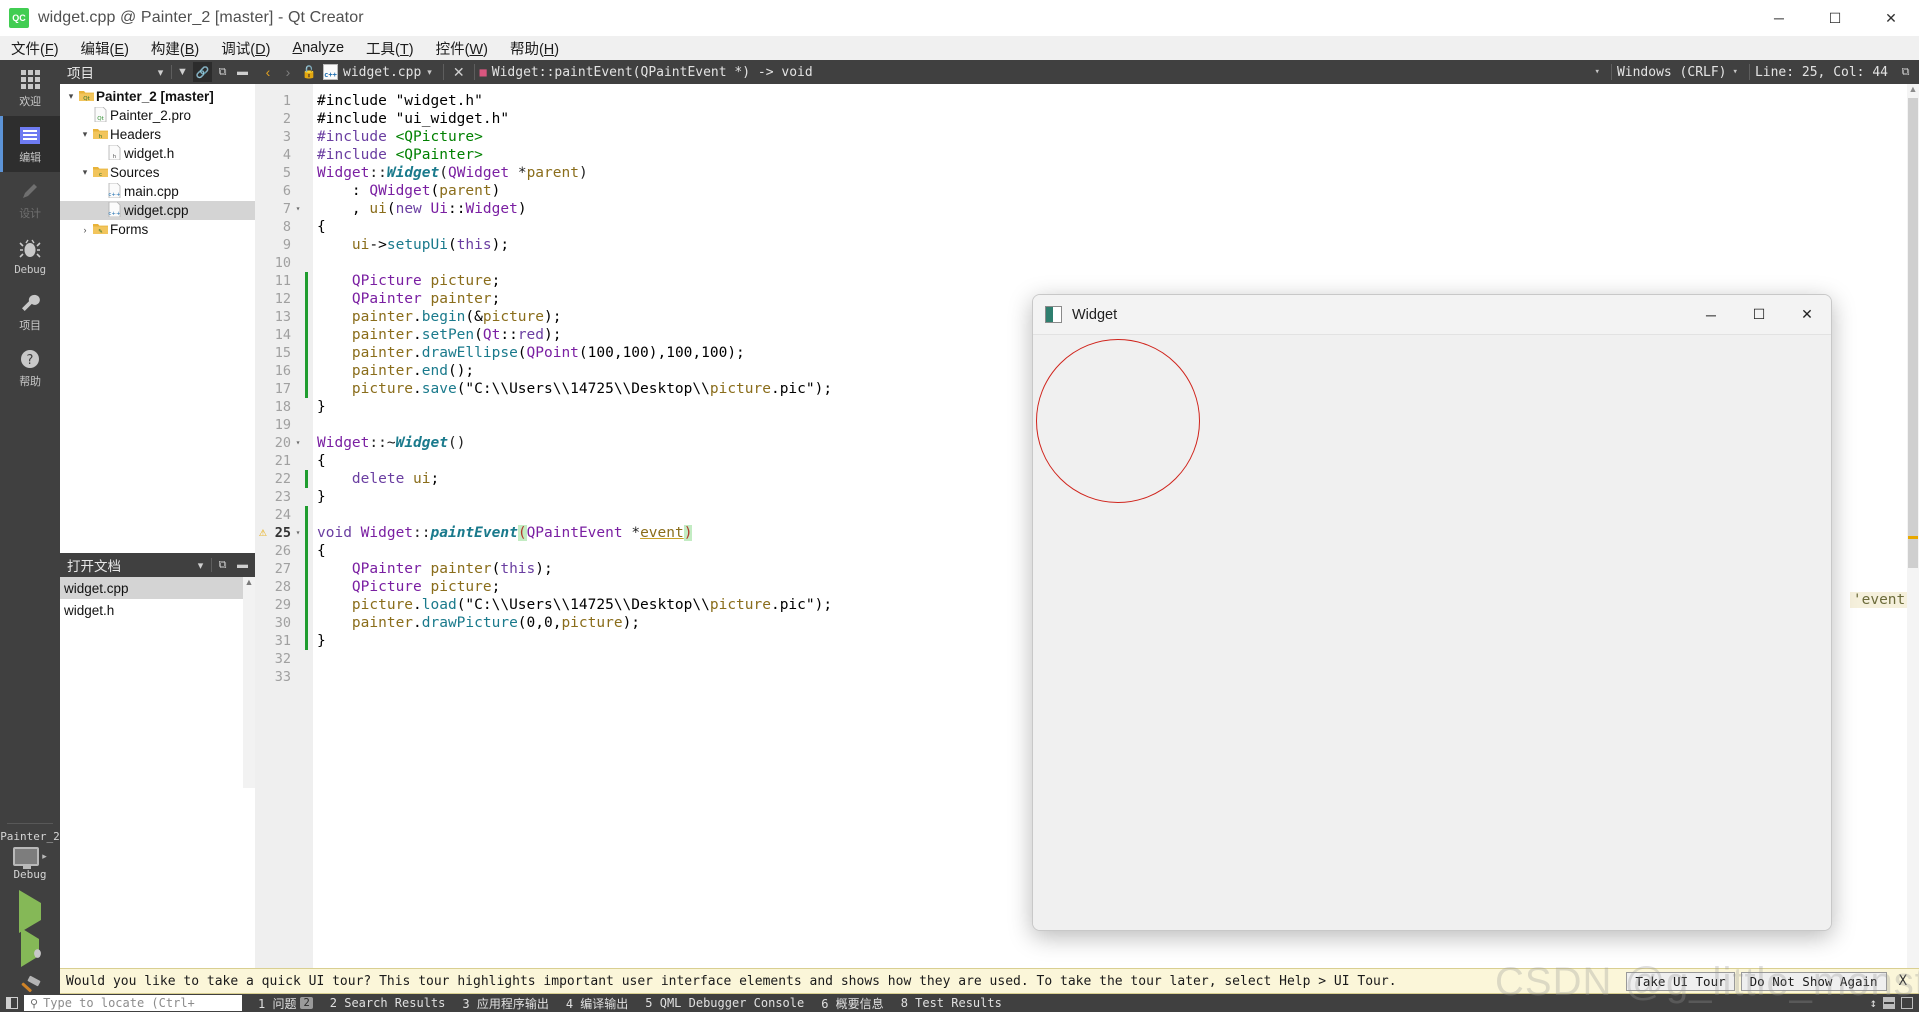 The image size is (1919, 1012). Describe the element at coordinates (1711, 315) in the screenshot. I see `widget-minimize-button: ─` at that location.